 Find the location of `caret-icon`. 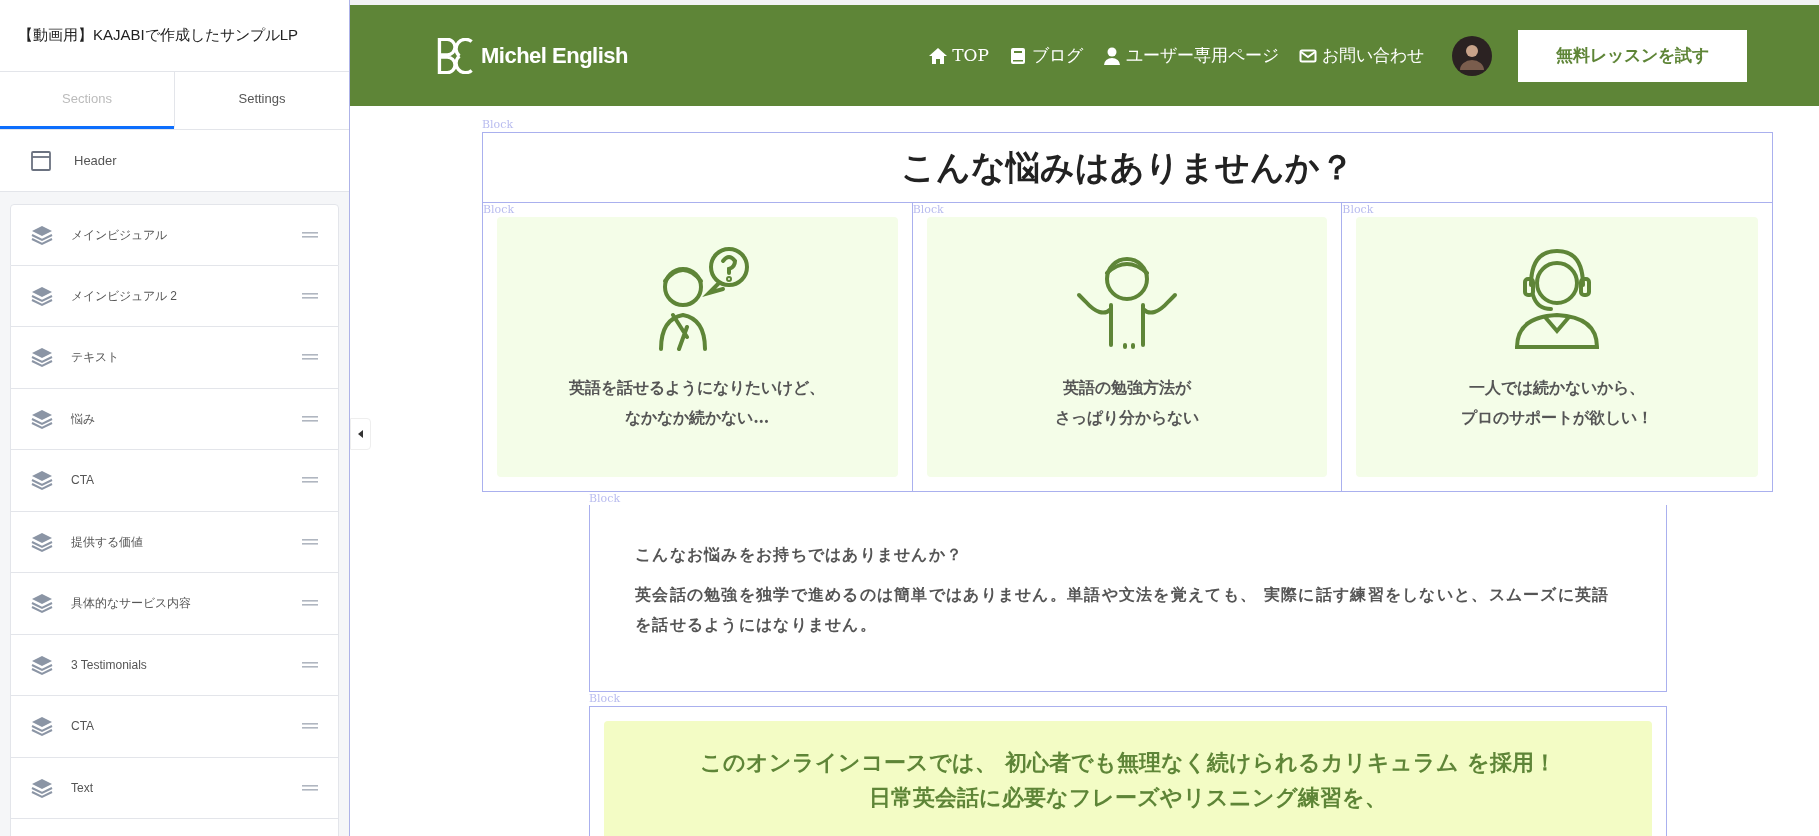

caret-icon is located at coordinates (360, 434).